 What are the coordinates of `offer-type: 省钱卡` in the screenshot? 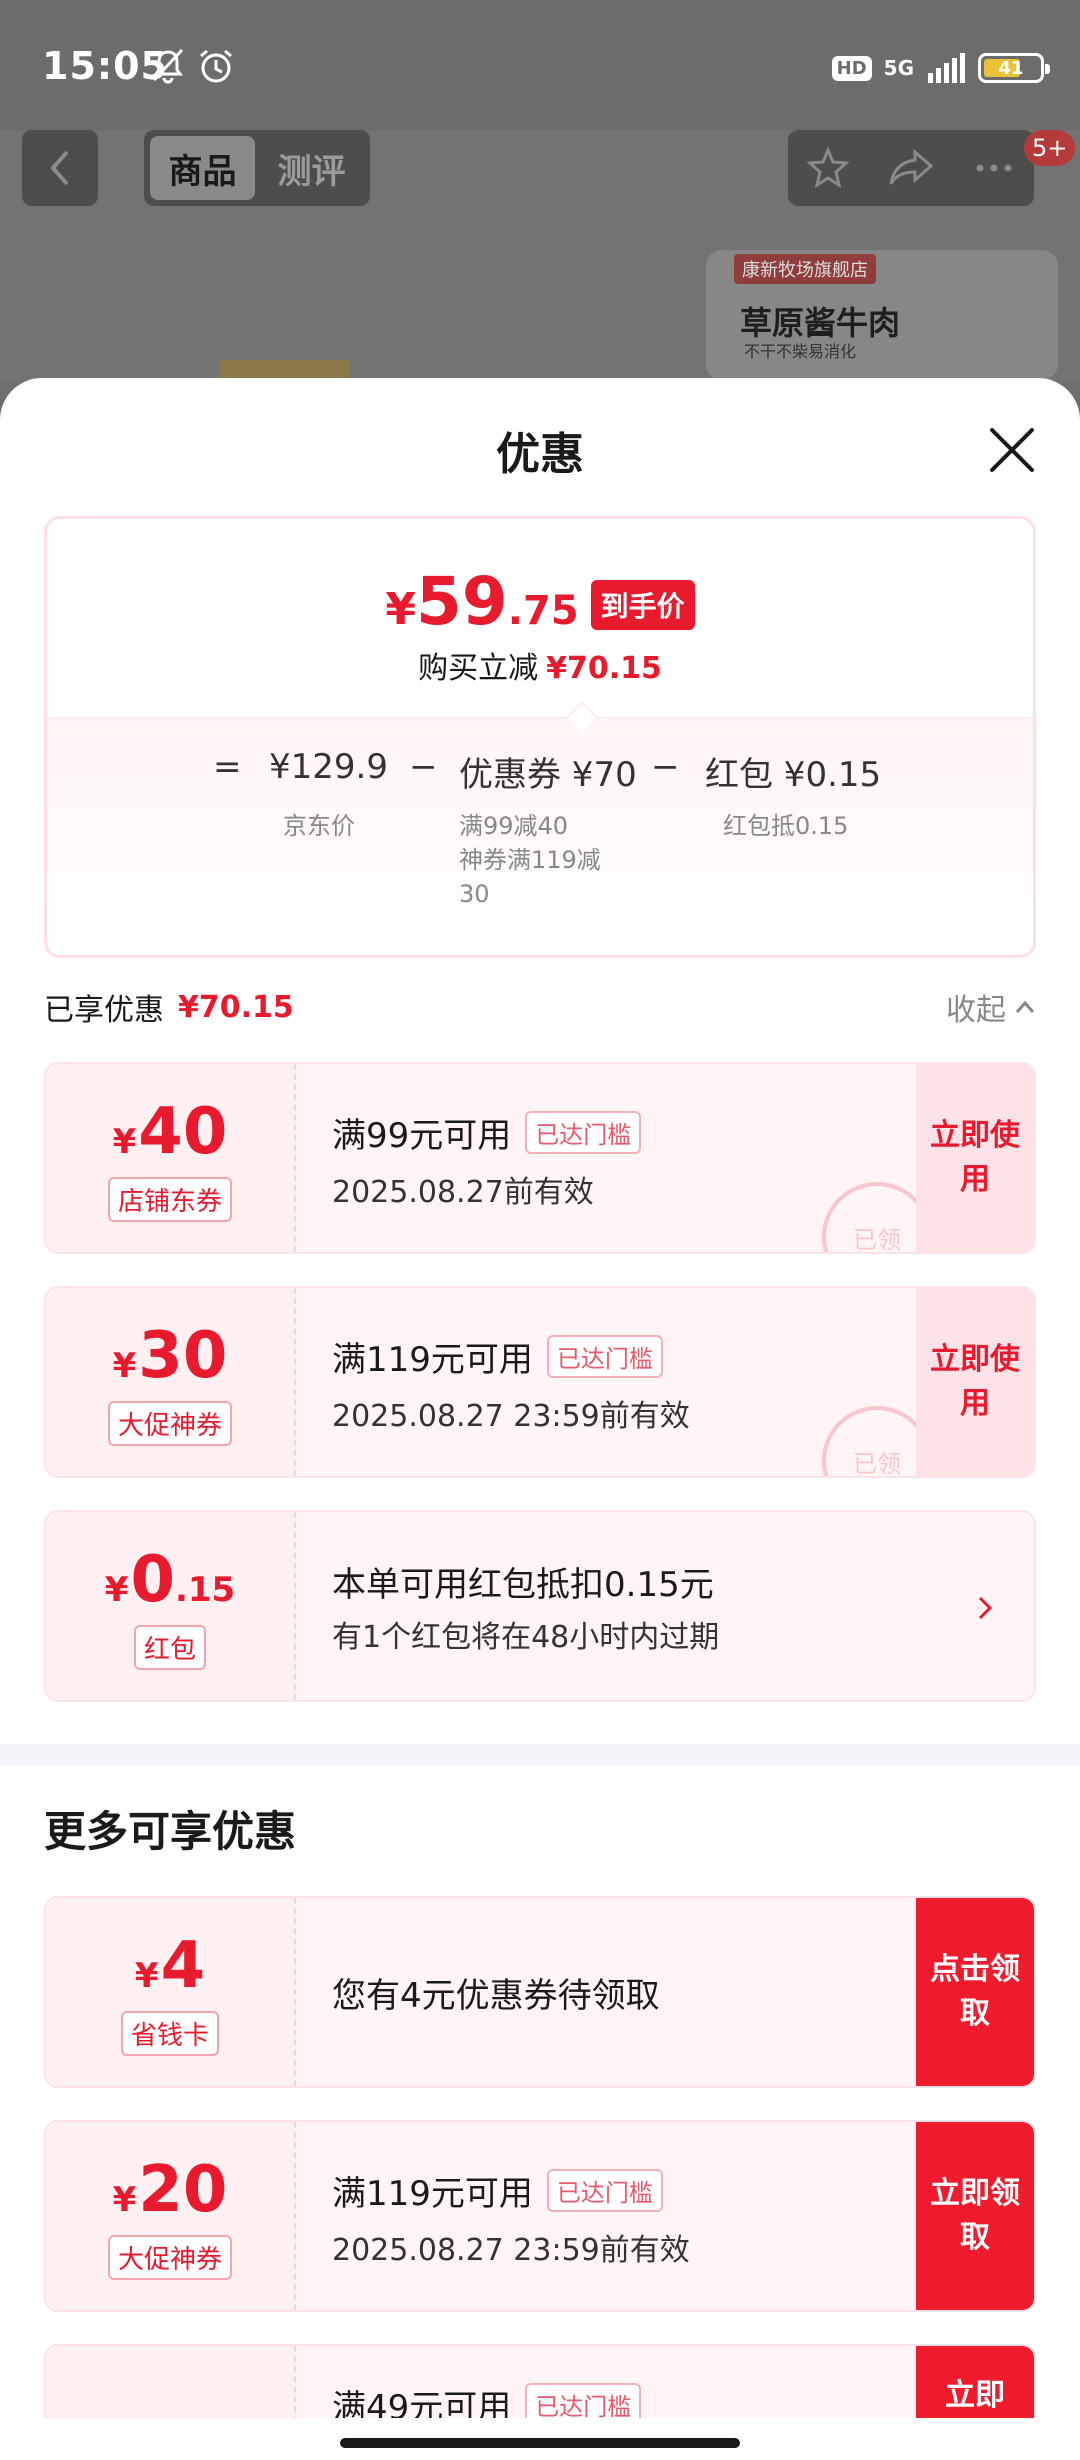 It's located at (169, 2033).